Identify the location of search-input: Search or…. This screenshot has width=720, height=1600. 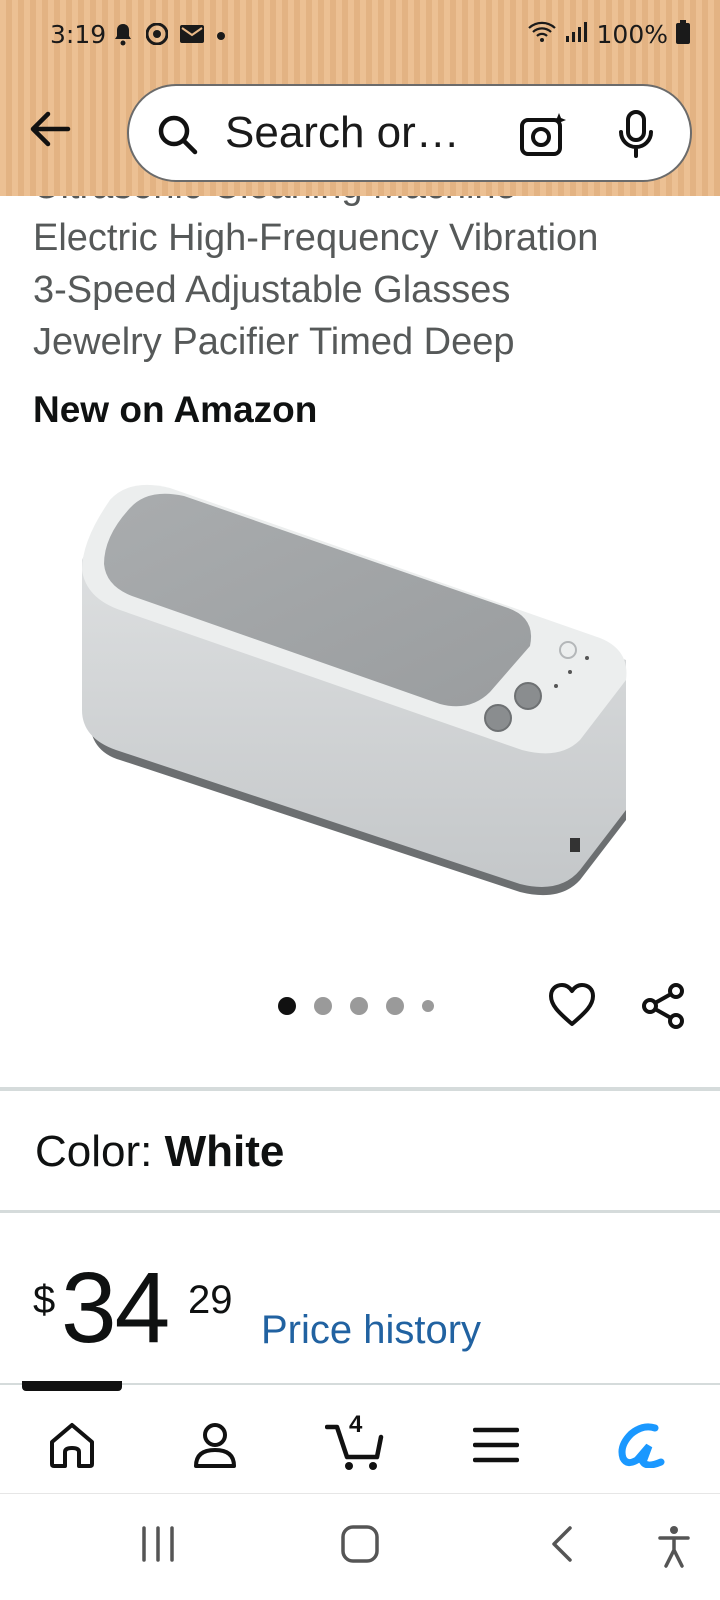
(342, 133).